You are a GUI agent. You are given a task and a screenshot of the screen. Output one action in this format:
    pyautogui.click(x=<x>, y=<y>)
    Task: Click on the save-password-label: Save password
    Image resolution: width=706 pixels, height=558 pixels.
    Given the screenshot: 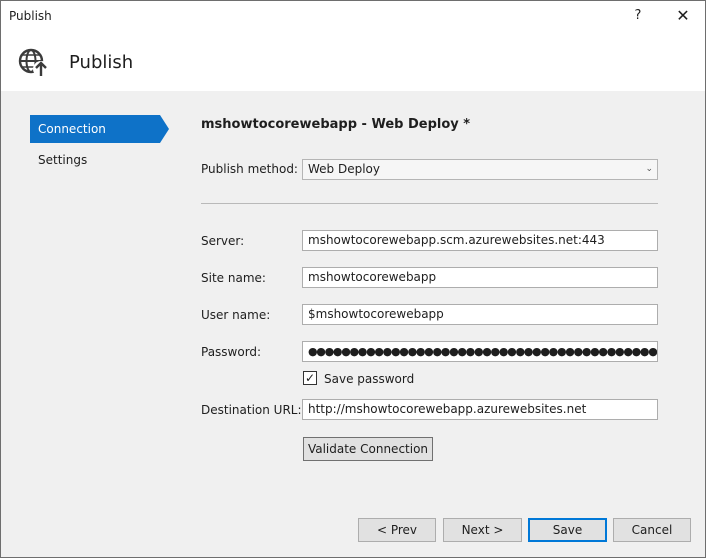 What is the action you would take?
    pyautogui.click(x=369, y=379)
    